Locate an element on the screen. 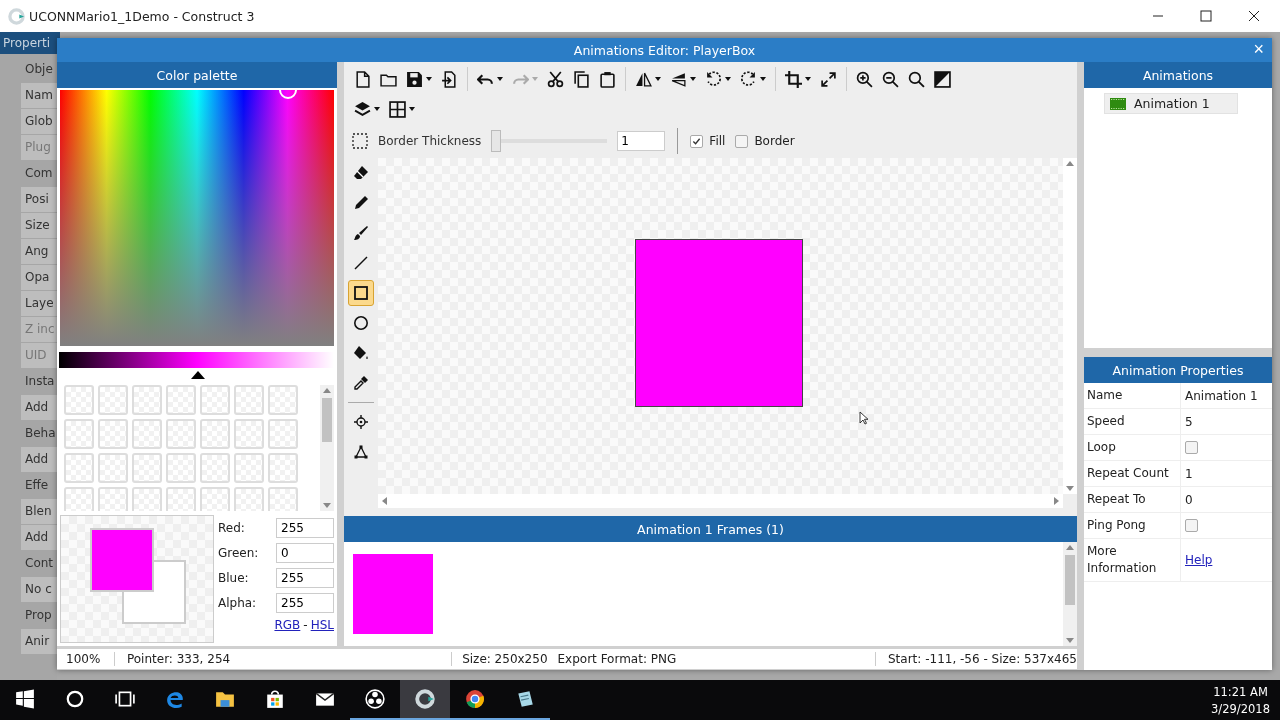 This screenshot has height=720, width=1280. contrast-icon is located at coordinates (942, 79).